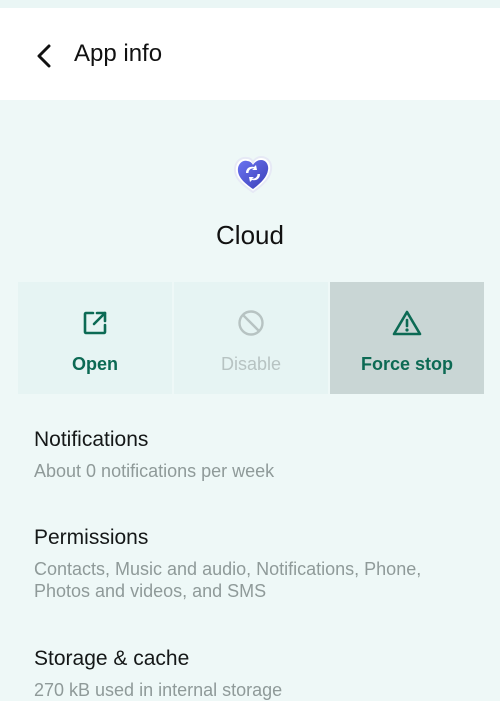  I want to click on disable-button: Disable, so click(251, 338).